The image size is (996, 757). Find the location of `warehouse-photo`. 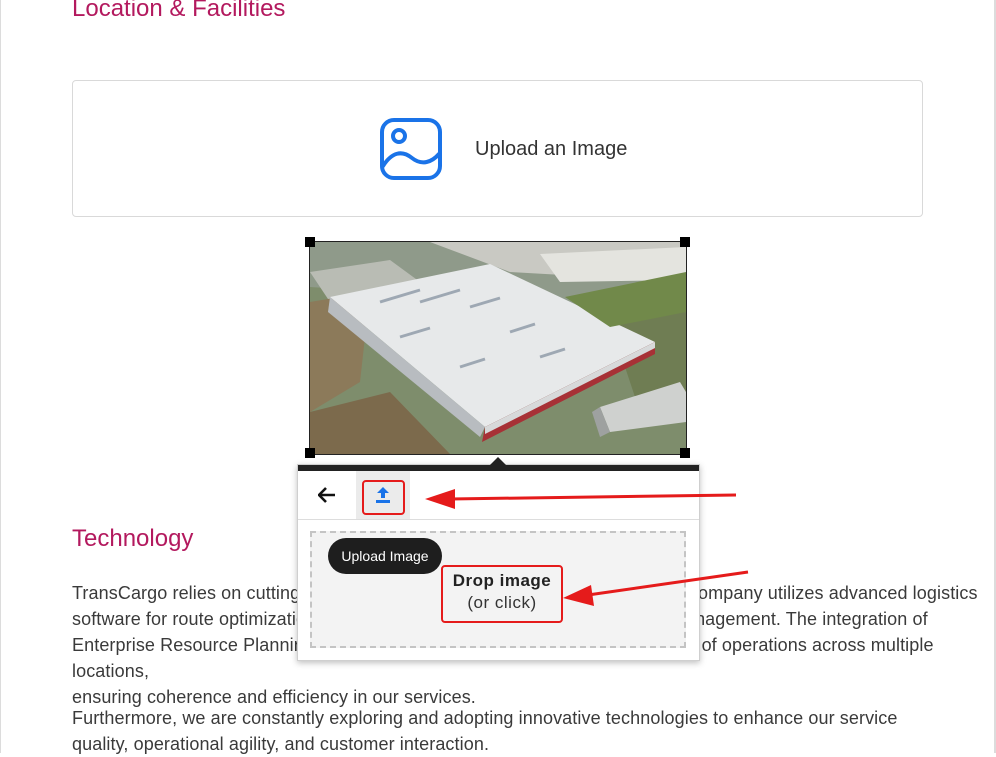

warehouse-photo is located at coordinates (498, 348).